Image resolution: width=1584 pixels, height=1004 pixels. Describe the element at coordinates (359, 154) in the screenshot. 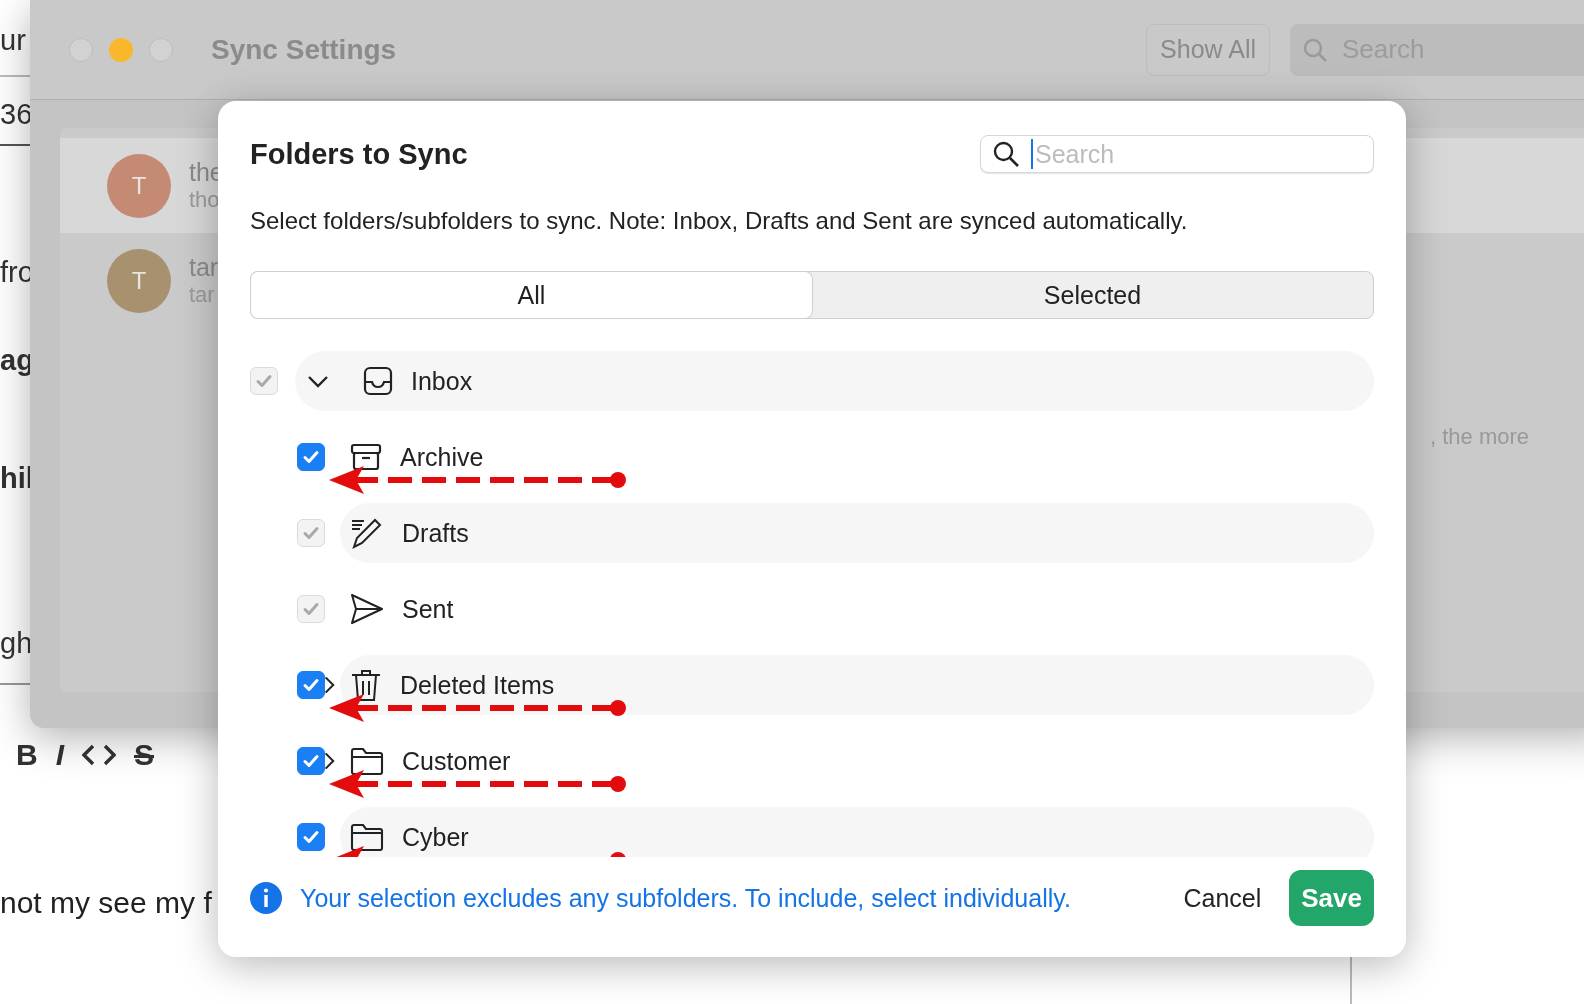

I see `dialog-title: Folders to Sync` at that location.